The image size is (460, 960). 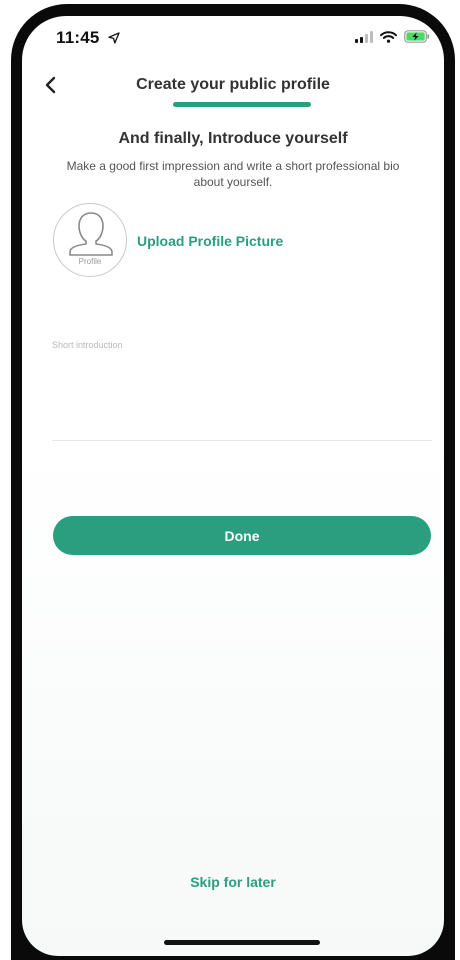 What do you see at coordinates (417, 36) in the screenshot?
I see `battery-charging-icon` at bounding box center [417, 36].